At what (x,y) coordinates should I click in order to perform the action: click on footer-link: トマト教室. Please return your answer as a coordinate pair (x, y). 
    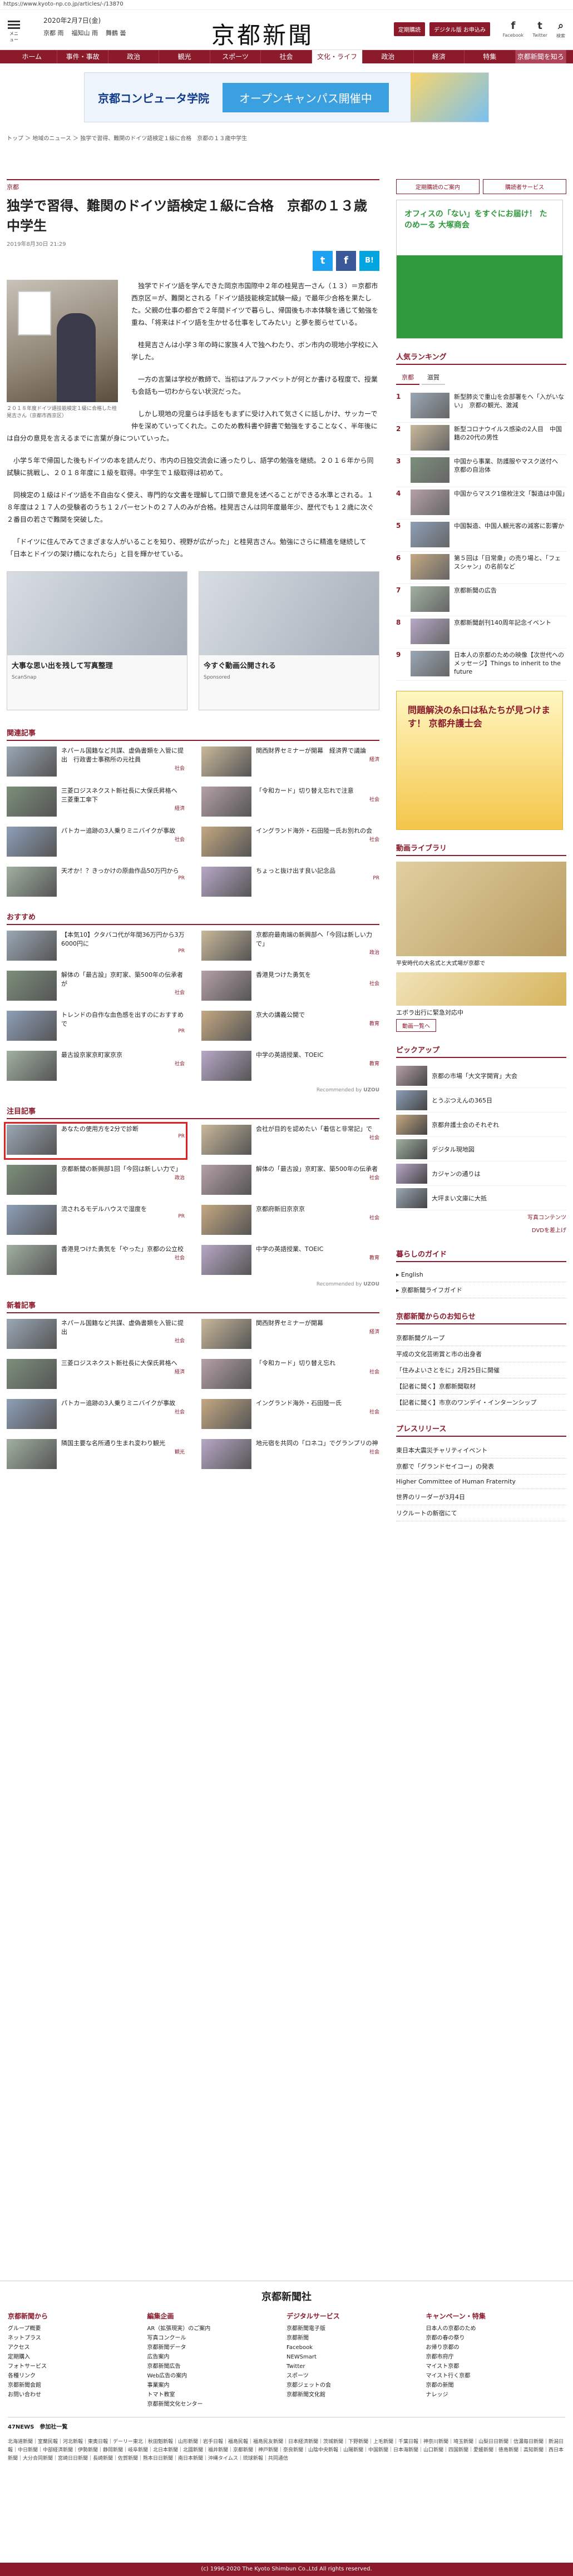
    Looking at the image, I should click on (217, 2395).